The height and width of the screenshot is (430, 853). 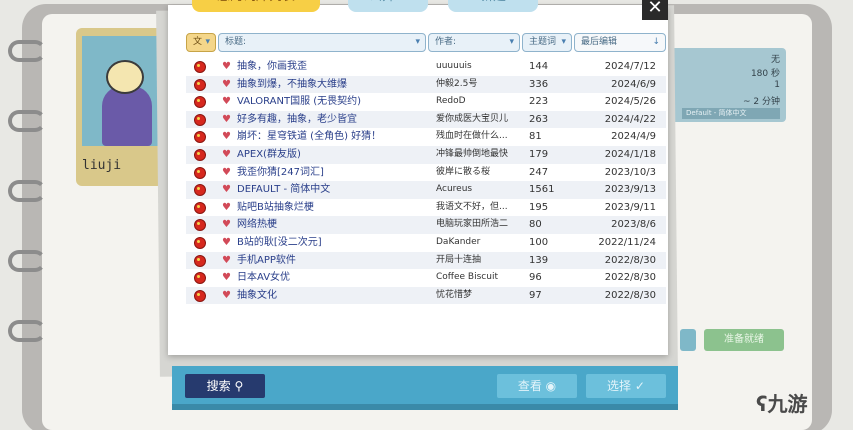 I want to click on table-row: ♥ 抽象到爆，不抽象大维爆 仲毅2.5号 336 2024/6/9, so click(x=426, y=84).